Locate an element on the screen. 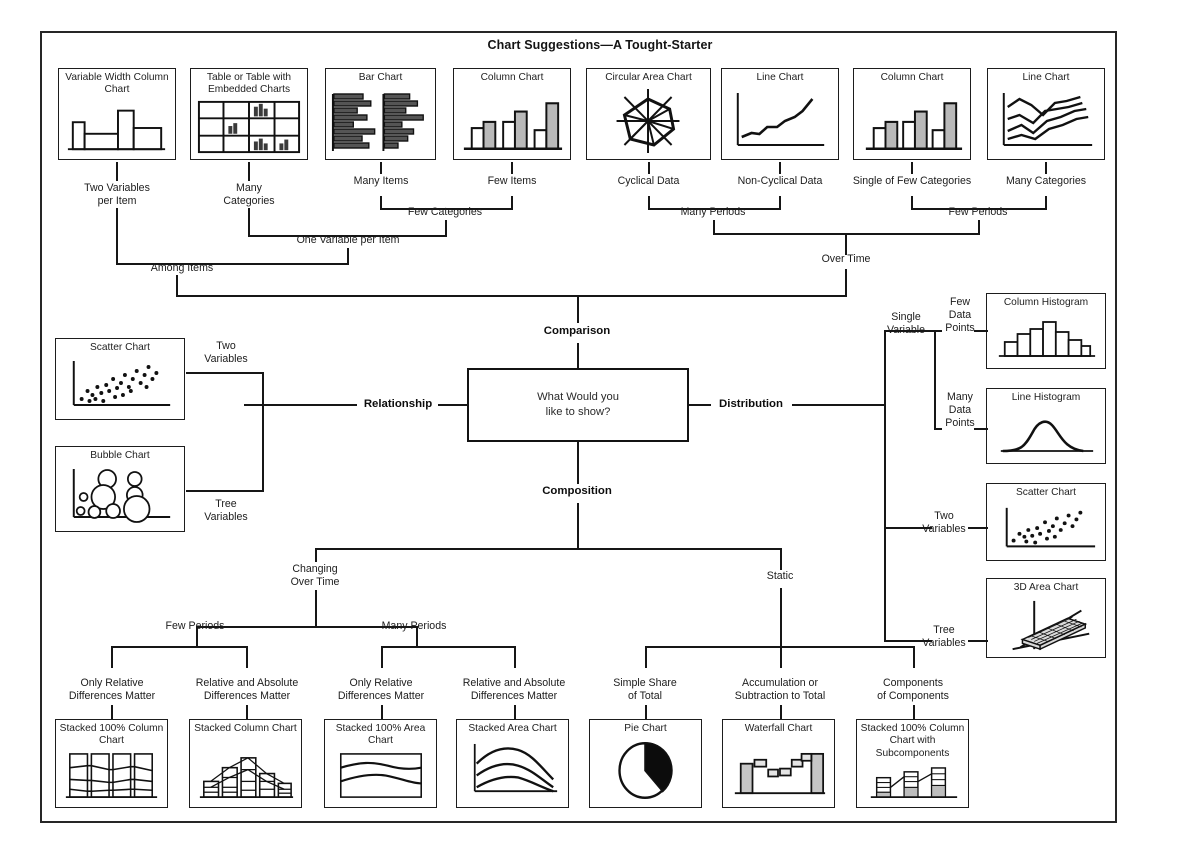 This screenshot has width=1200, height=864. card-label: Circular Area Chart is located at coordinates (648, 77).